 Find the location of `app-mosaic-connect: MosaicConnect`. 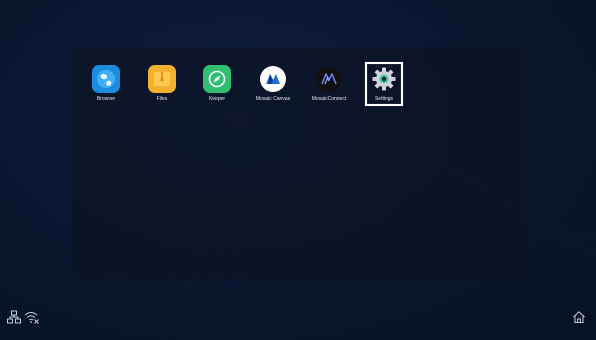

app-mosaic-connect: MosaicConnect is located at coordinates (329, 84).